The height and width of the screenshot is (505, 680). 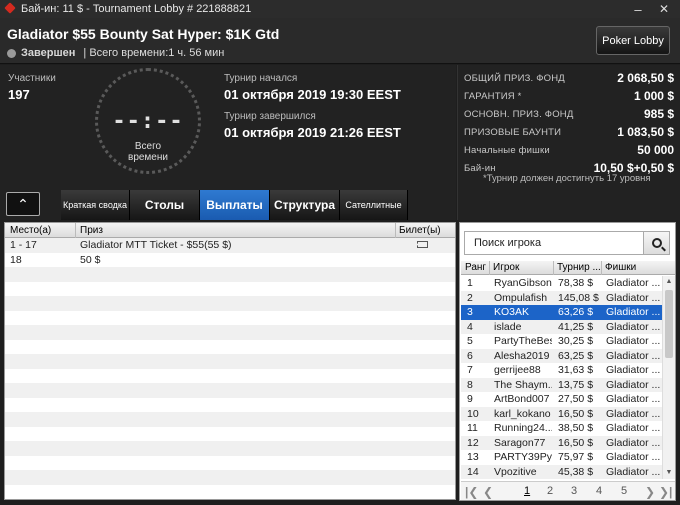 I want to click on ticket-icon, so click(x=422, y=244).